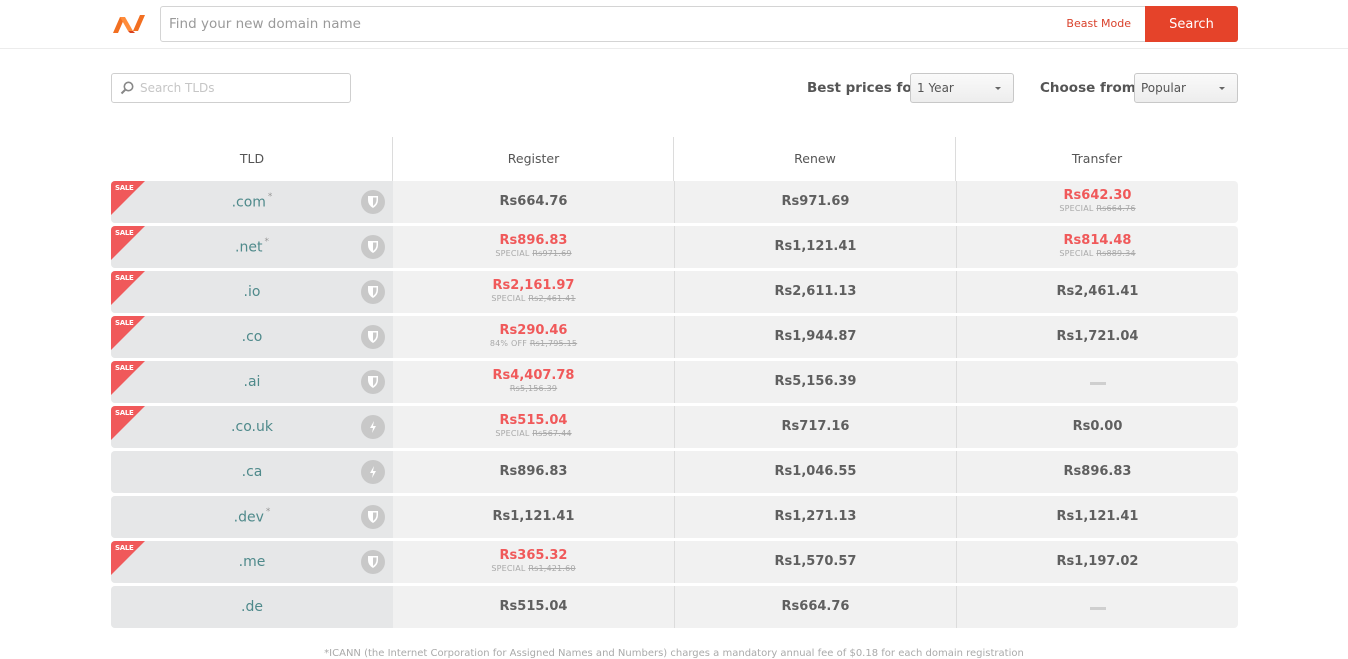 The height and width of the screenshot is (659, 1348). Describe the element at coordinates (1116, 208) in the screenshot. I see `original-price: Rs664.76` at that location.